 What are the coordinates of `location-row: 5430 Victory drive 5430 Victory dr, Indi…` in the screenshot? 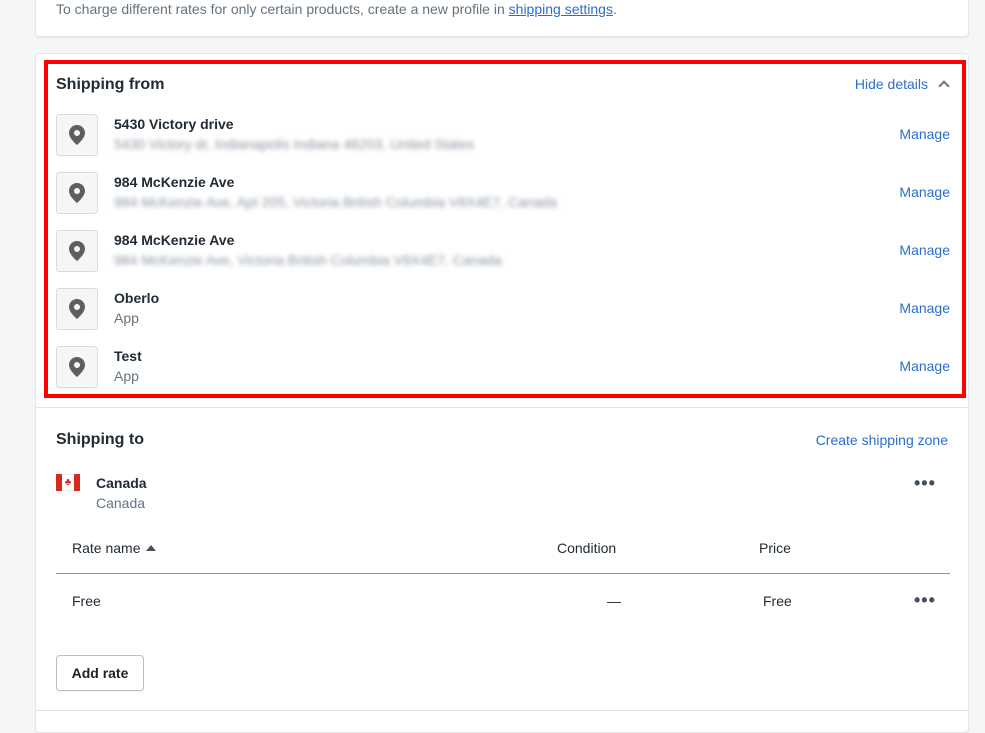 It's located at (503, 135).